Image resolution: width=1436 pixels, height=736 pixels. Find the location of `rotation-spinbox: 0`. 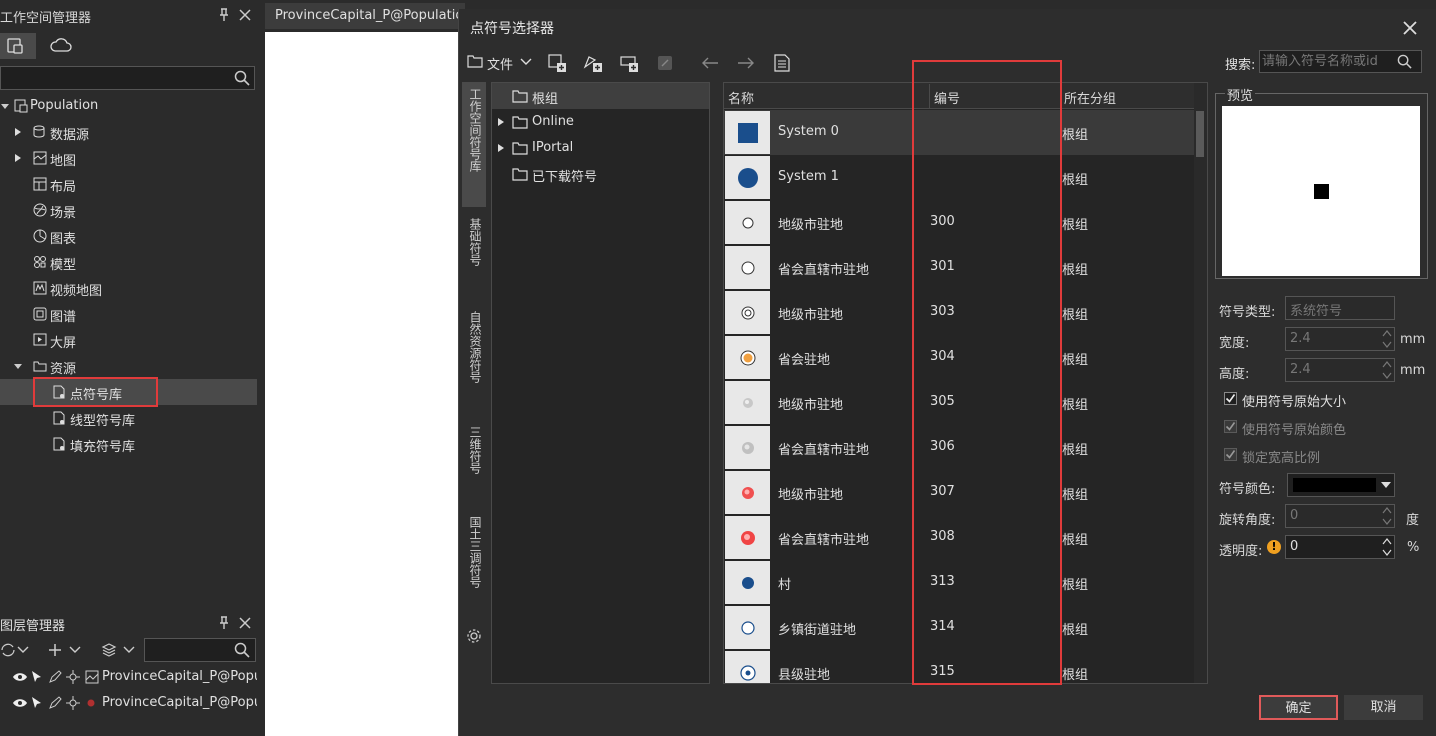

rotation-spinbox: 0 is located at coordinates (1340, 516).